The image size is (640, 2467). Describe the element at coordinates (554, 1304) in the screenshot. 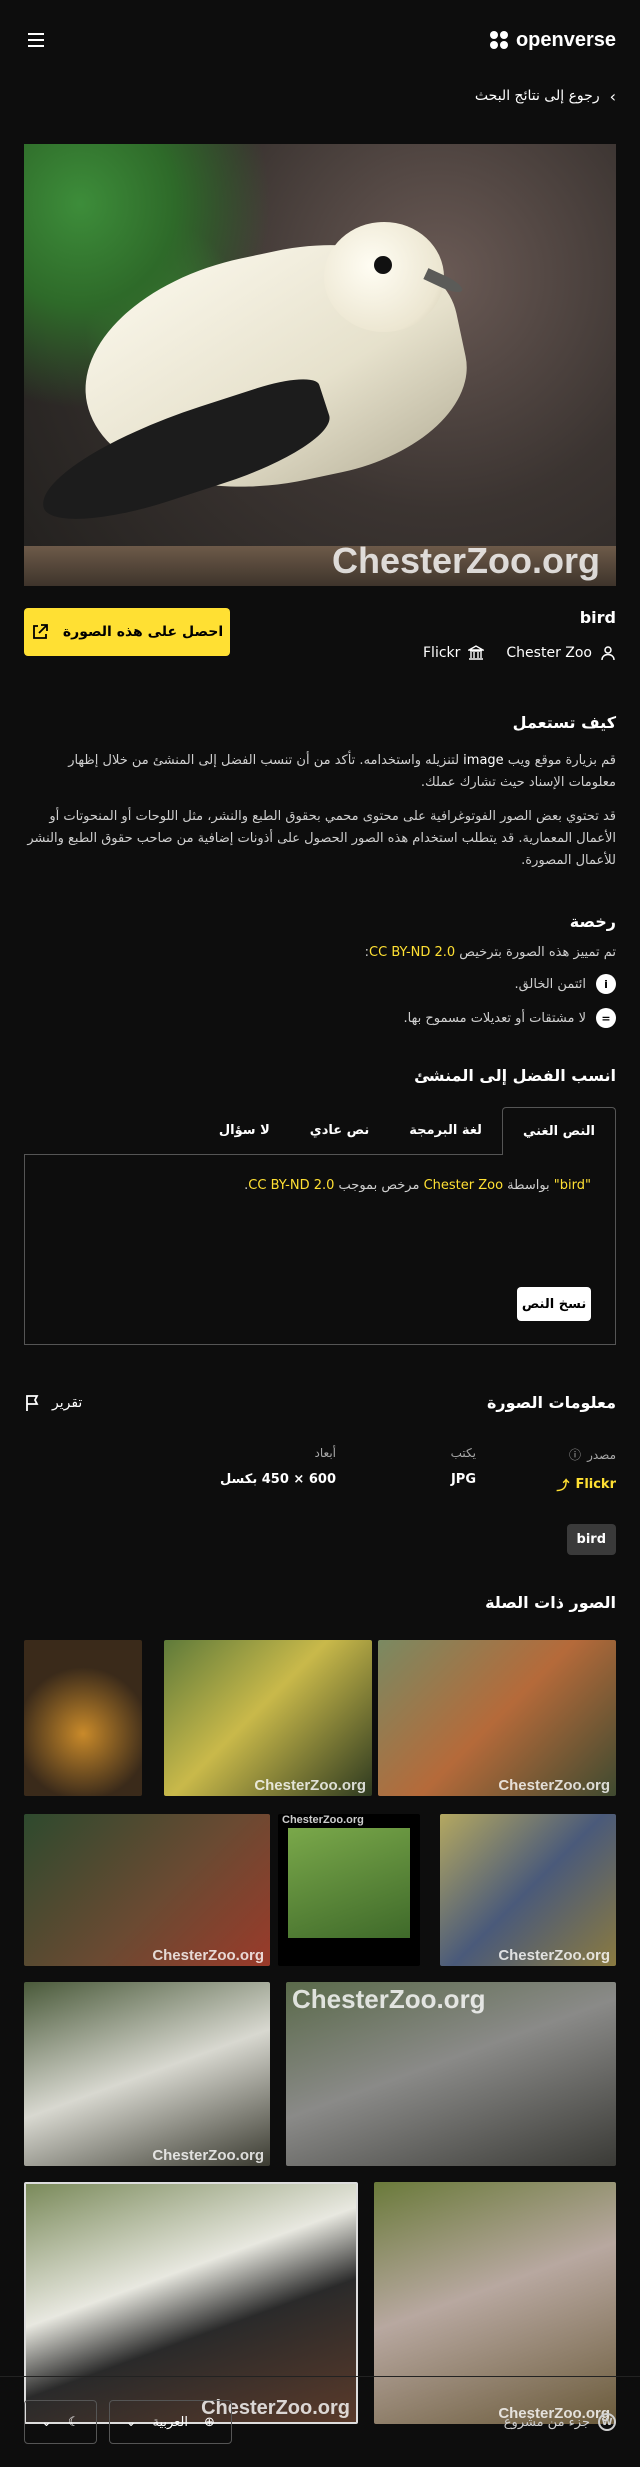

I see `copy-text-button: نسخ النص` at that location.